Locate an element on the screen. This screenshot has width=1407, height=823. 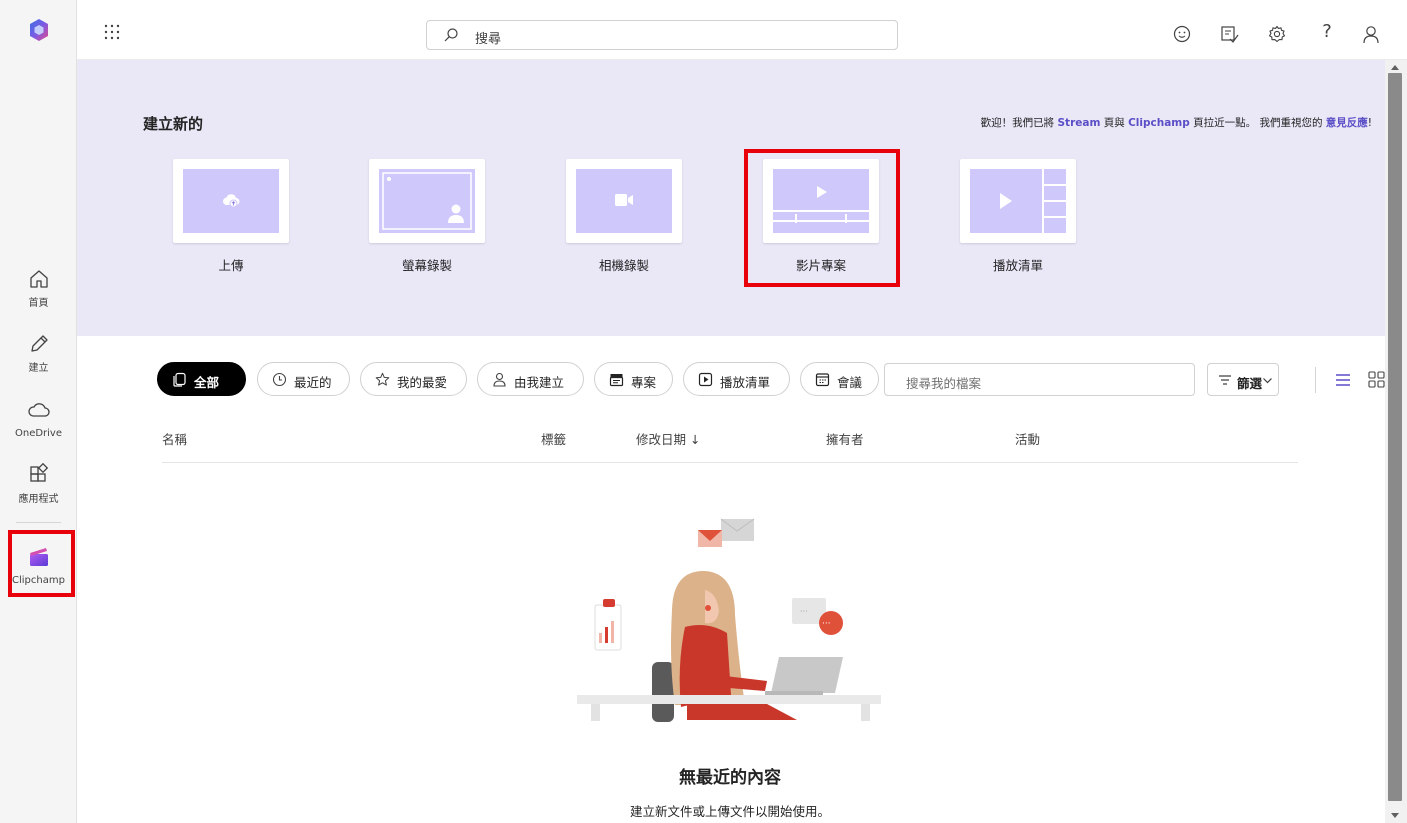
highlight-box-clipchamp is located at coordinates (41, 563).